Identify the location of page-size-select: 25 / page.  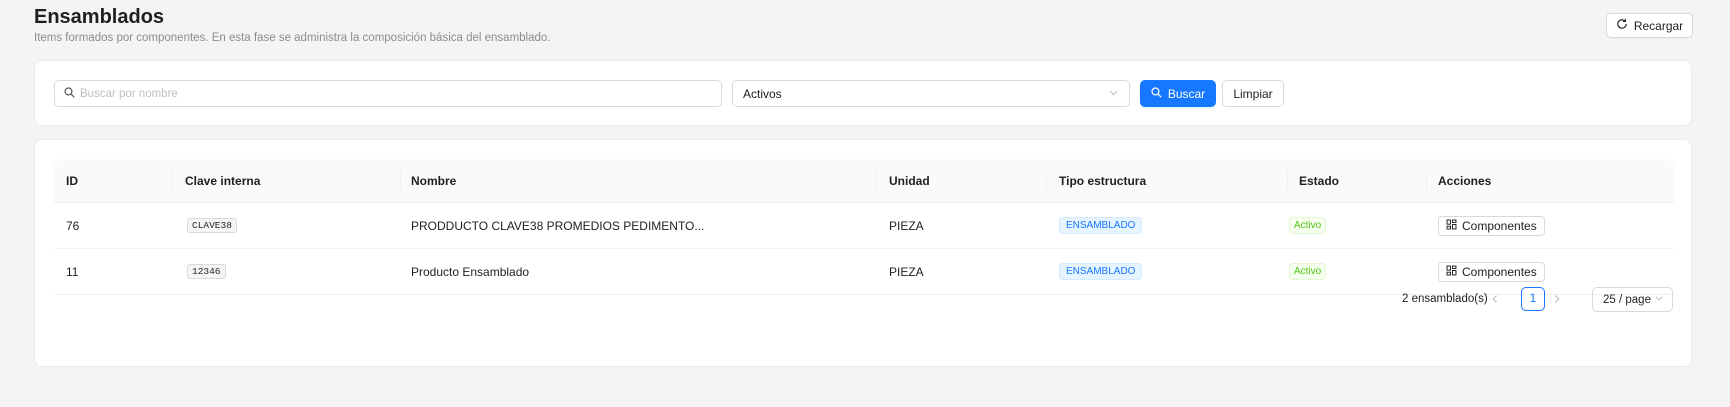
(1632, 299).